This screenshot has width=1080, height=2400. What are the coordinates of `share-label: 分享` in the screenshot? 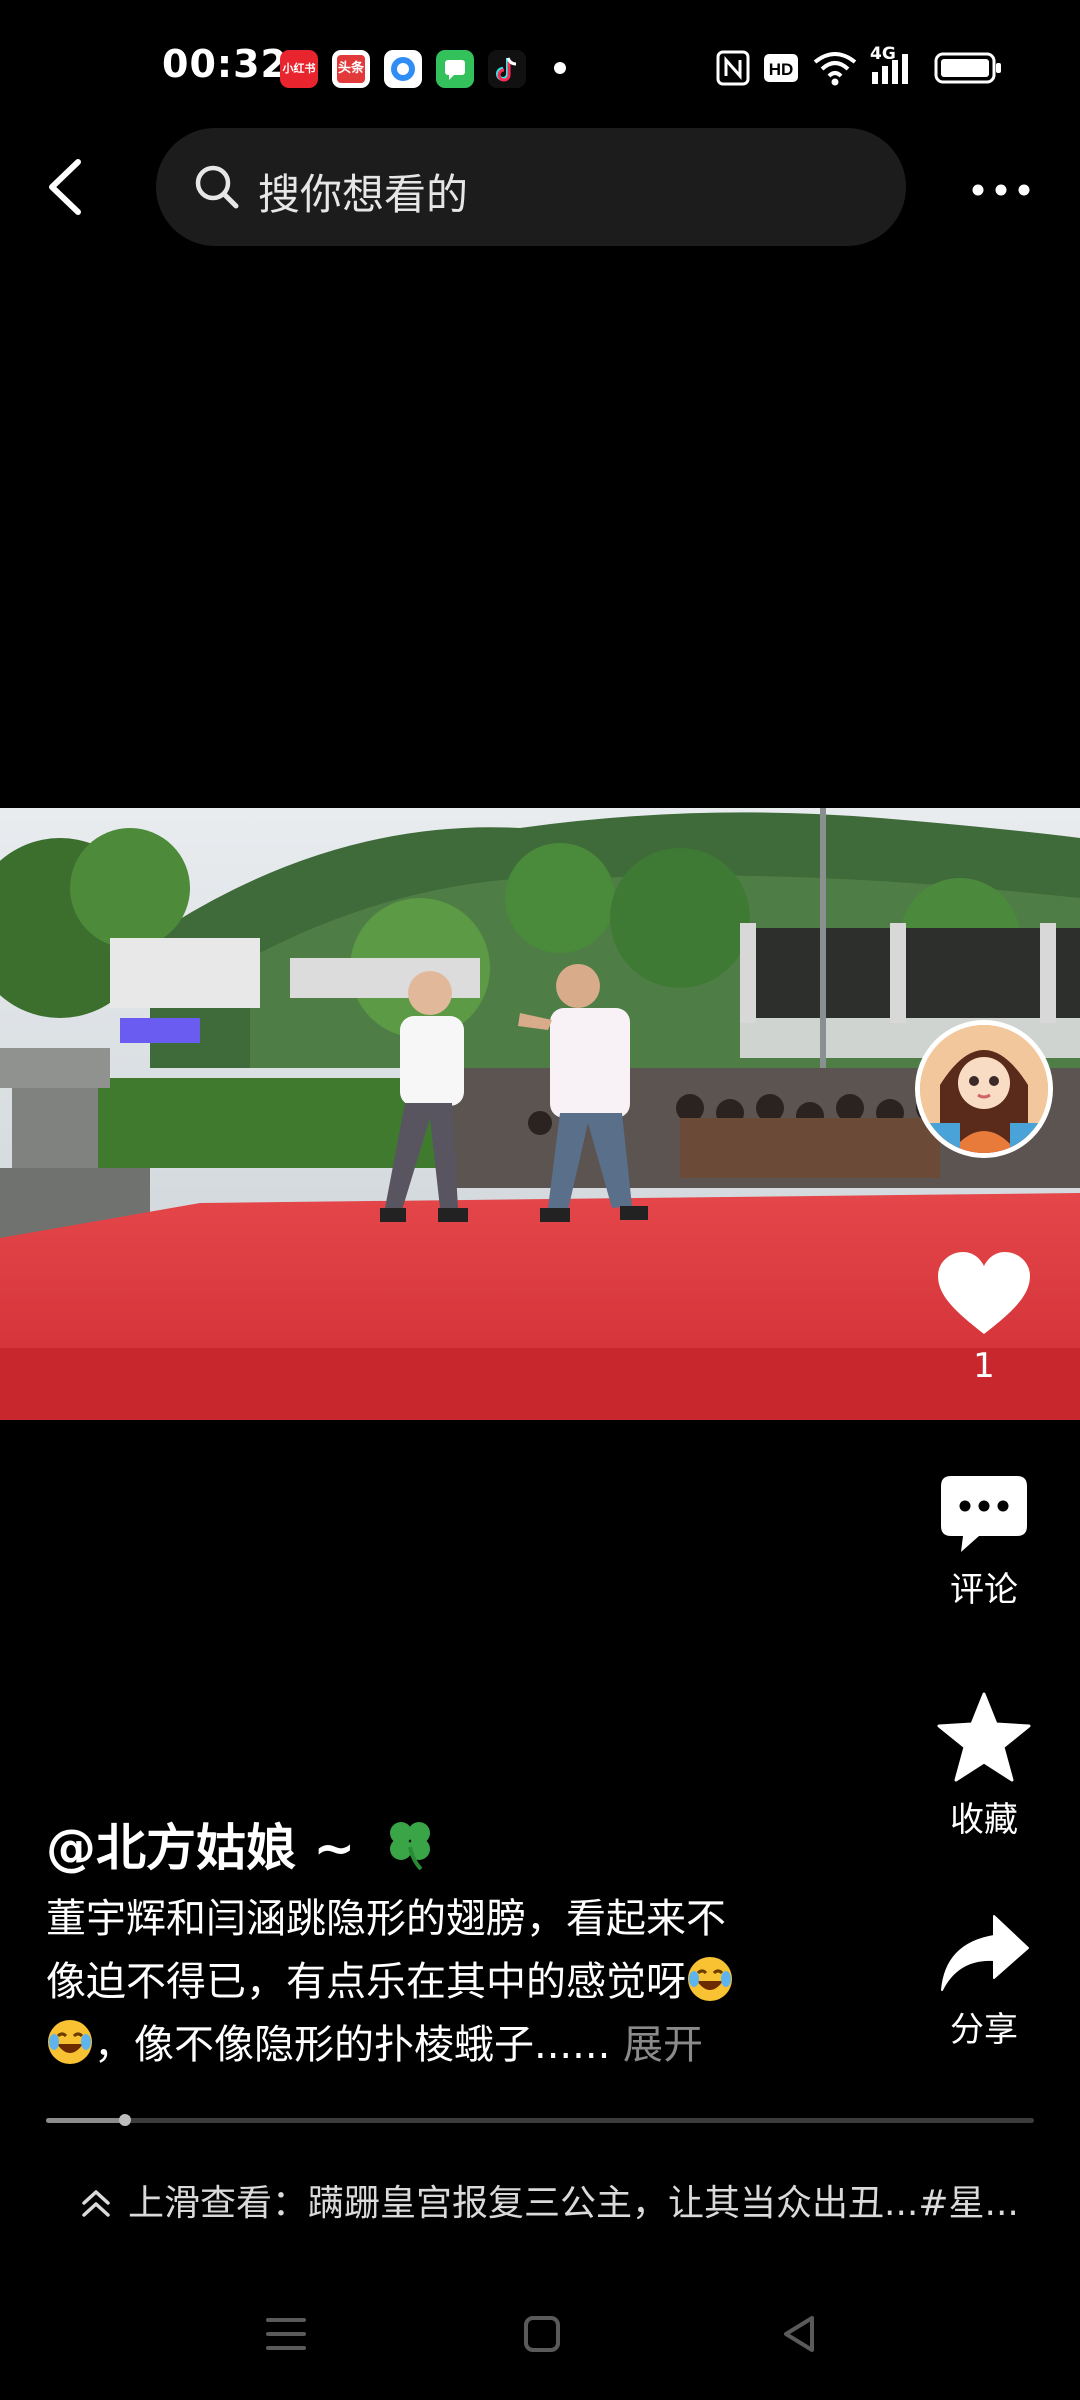 It's located at (984, 2030).